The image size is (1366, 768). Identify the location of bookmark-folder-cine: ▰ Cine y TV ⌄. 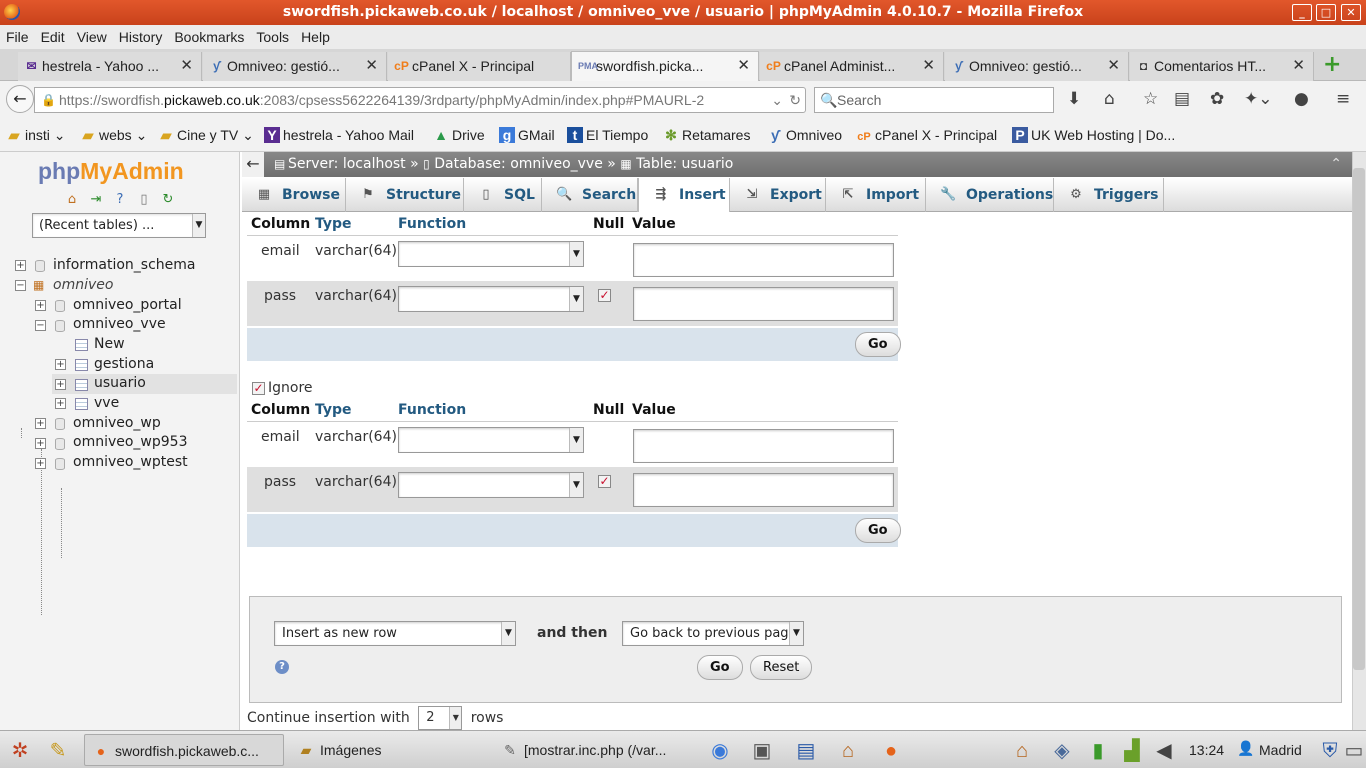
(206, 135).